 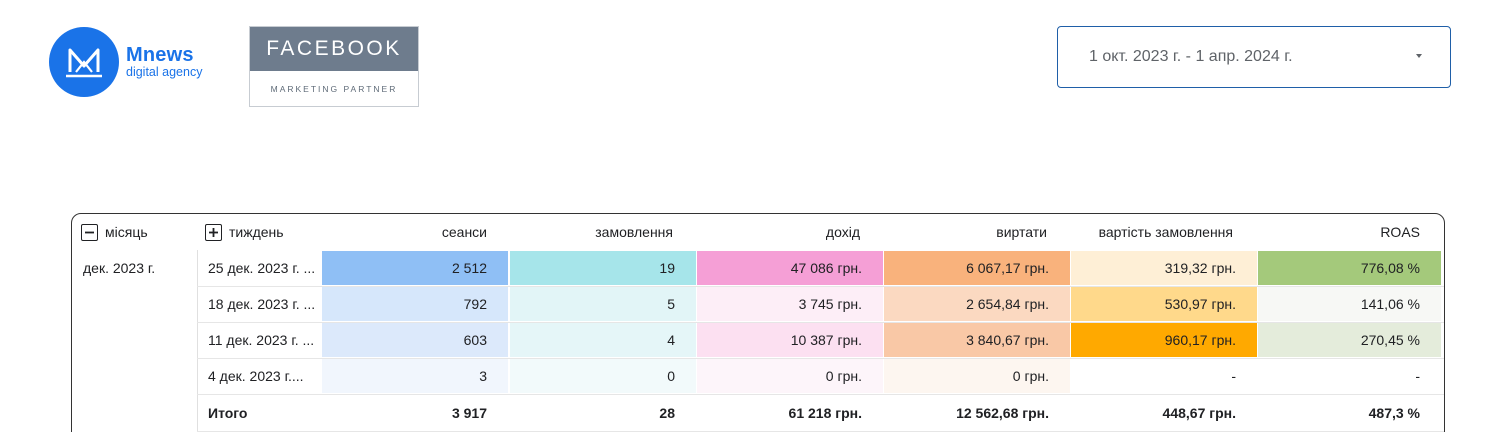 I want to click on cell-spend: 2 654,84 грн., so click(x=977, y=304).